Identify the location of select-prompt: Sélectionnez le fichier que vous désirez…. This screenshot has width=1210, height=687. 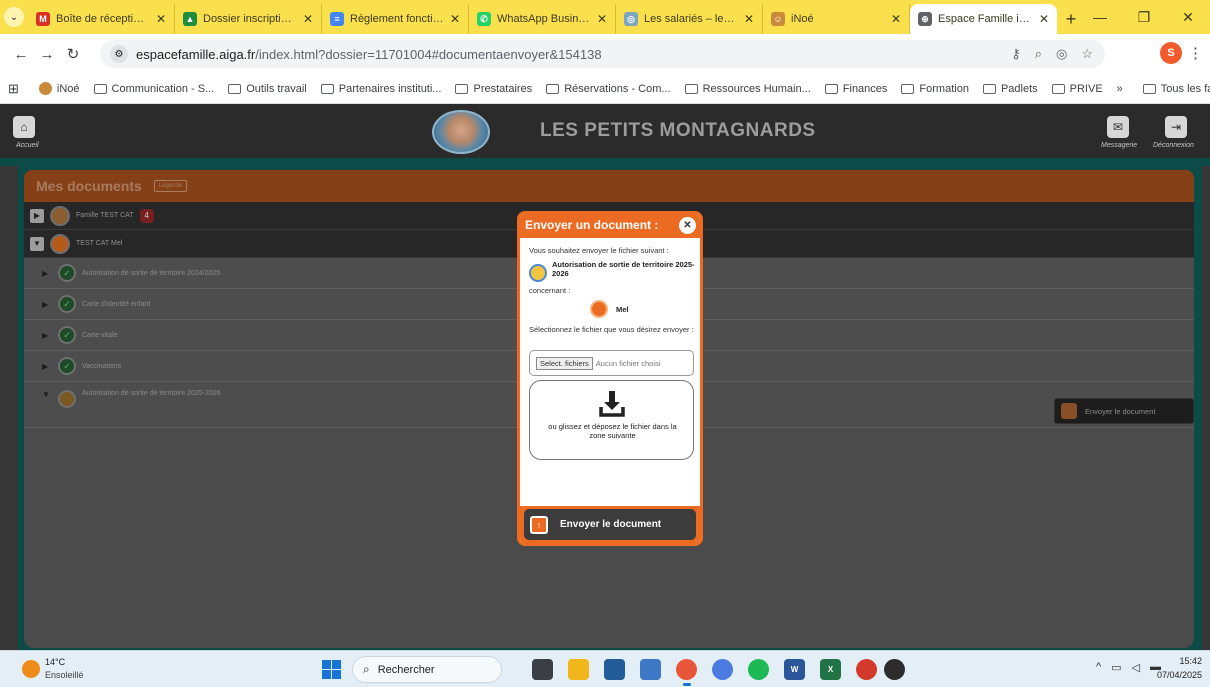
(611, 329).